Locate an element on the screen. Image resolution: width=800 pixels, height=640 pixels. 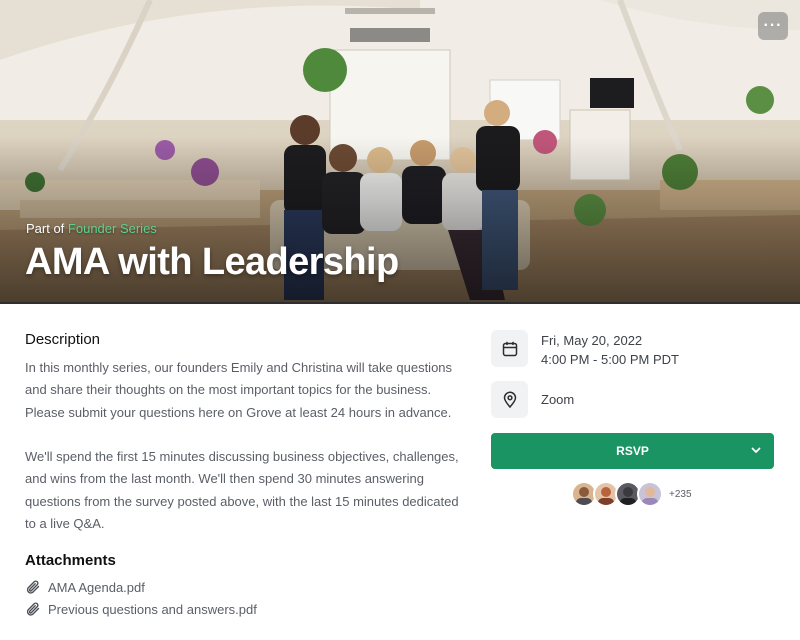
event-date: Fri, May 20, 2022 is located at coordinates (592, 340).